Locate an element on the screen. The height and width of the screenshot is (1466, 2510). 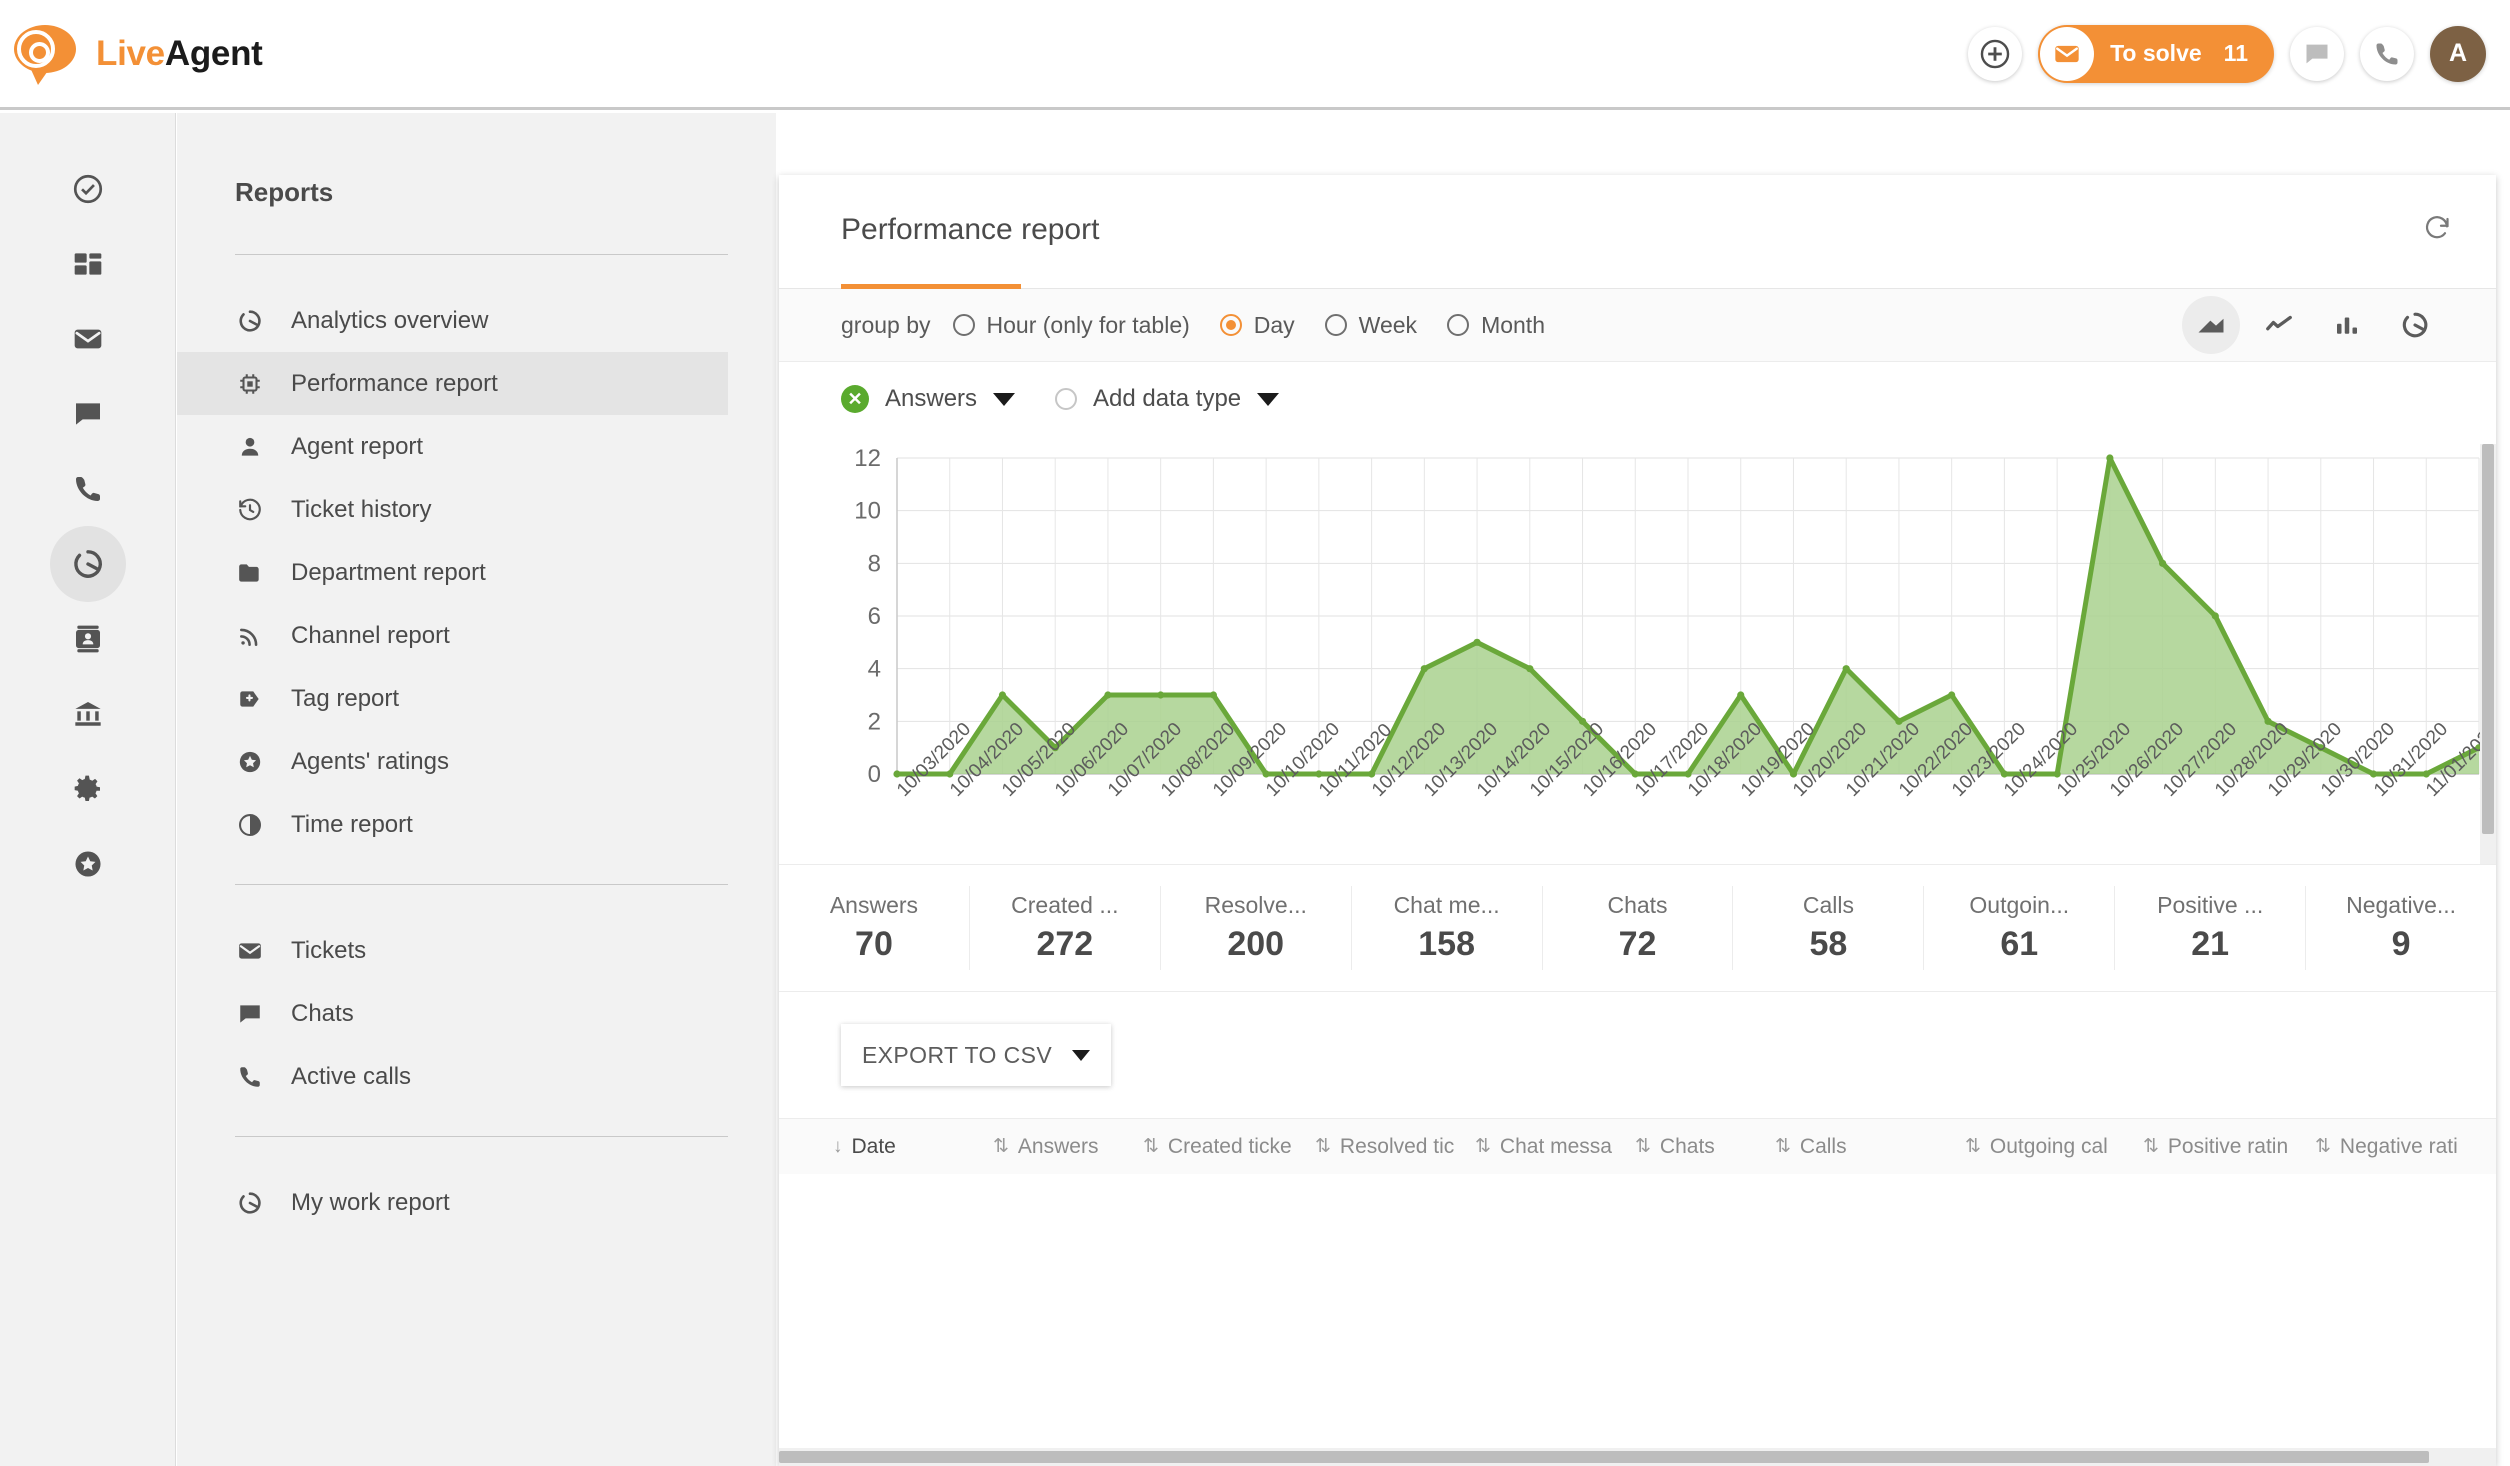
chat-button is located at coordinates (2317, 53).